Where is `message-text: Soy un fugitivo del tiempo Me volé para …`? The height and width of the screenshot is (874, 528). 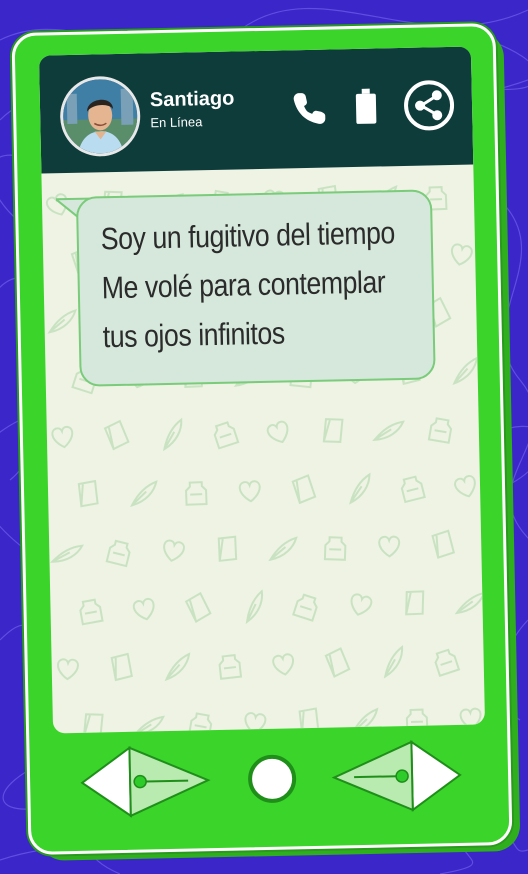
message-text: Soy un fugitivo del tiempo Me volé para … is located at coordinates (248, 284).